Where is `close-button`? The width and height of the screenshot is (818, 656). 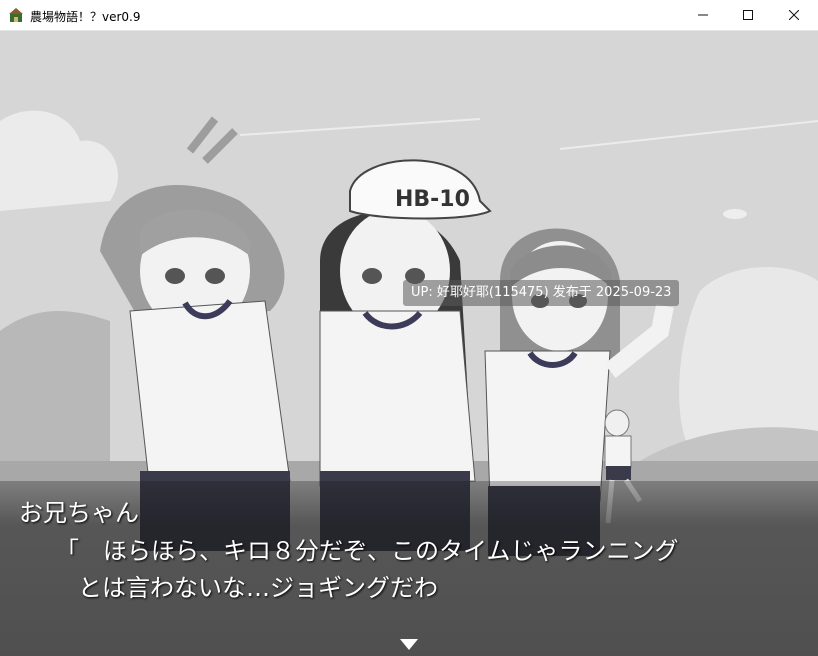
close-button is located at coordinates (794, 15).